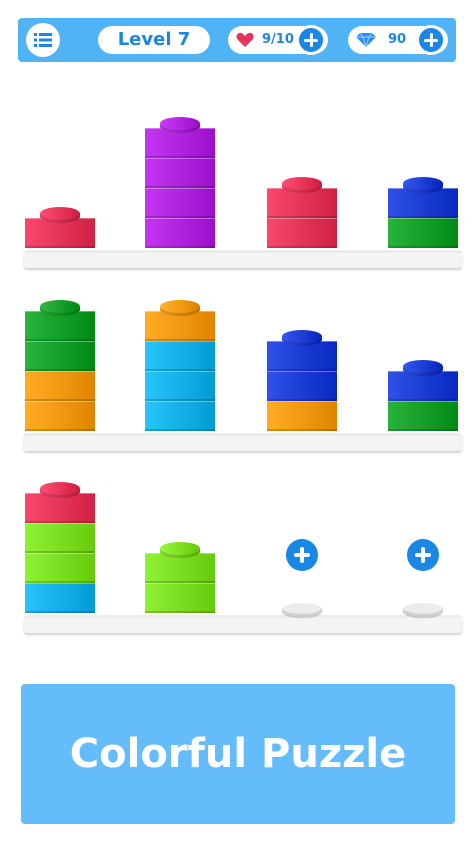 The width and height of the screenshot is (474, 842). What do you see at coordinates (366, 40) in the screenshot?
I see `diamond-icon` at bounding box center [366, 40].